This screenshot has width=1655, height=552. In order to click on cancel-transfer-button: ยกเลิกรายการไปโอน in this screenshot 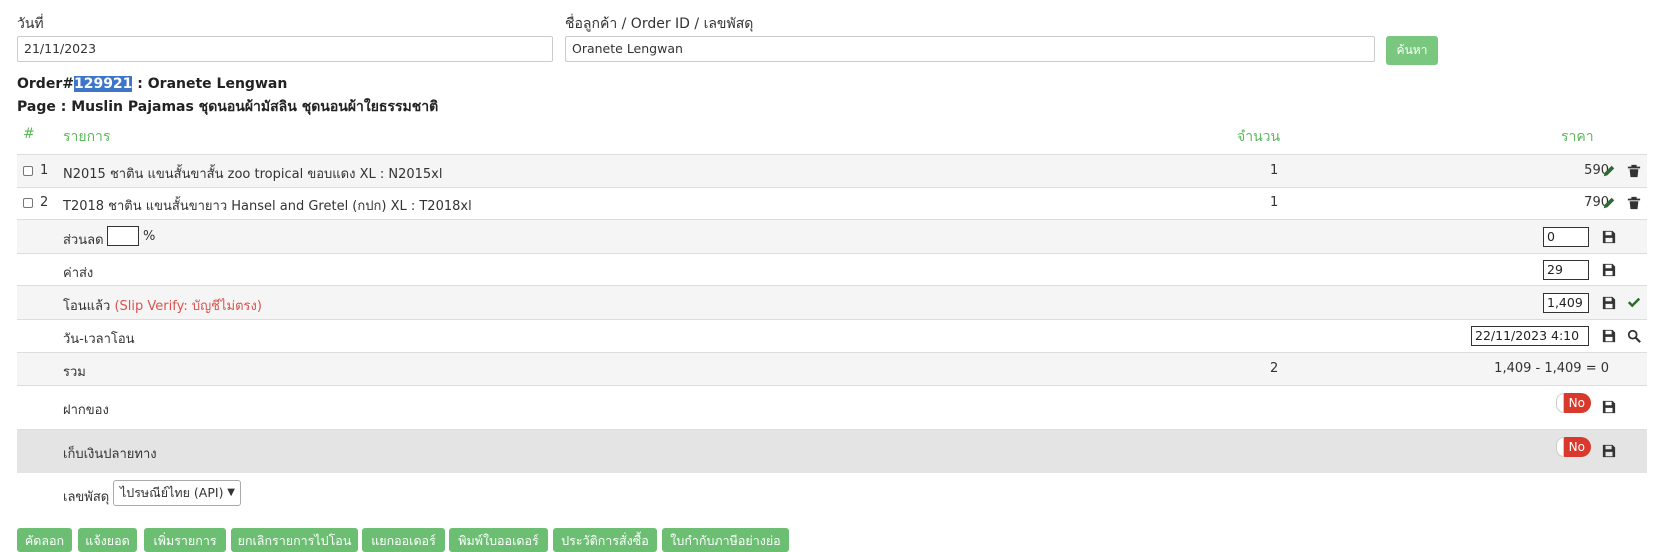, I will do `click(294, 540)`.